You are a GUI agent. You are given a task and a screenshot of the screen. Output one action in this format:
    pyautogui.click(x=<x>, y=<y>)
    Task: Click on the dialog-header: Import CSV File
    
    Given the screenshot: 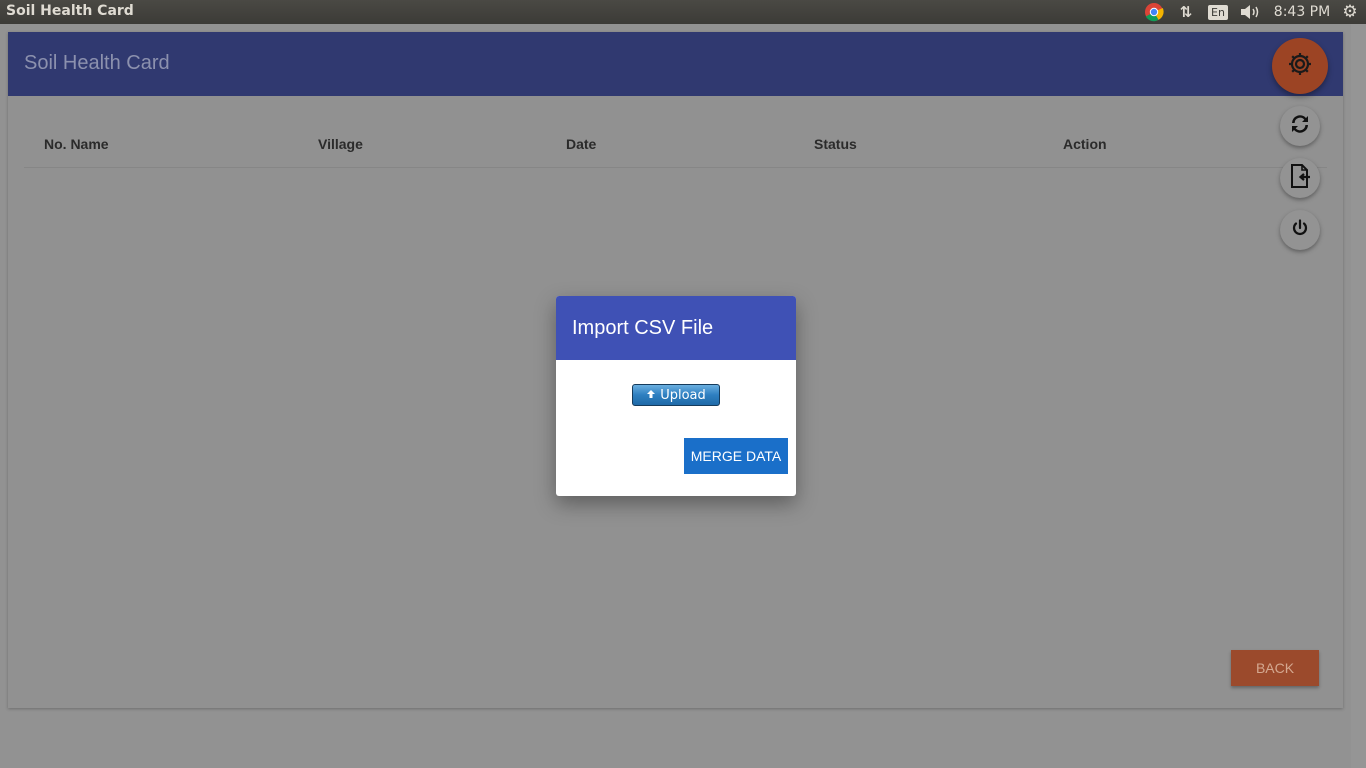 What is the action you would take?
    pyautogui.click(x=676, y=328)
    